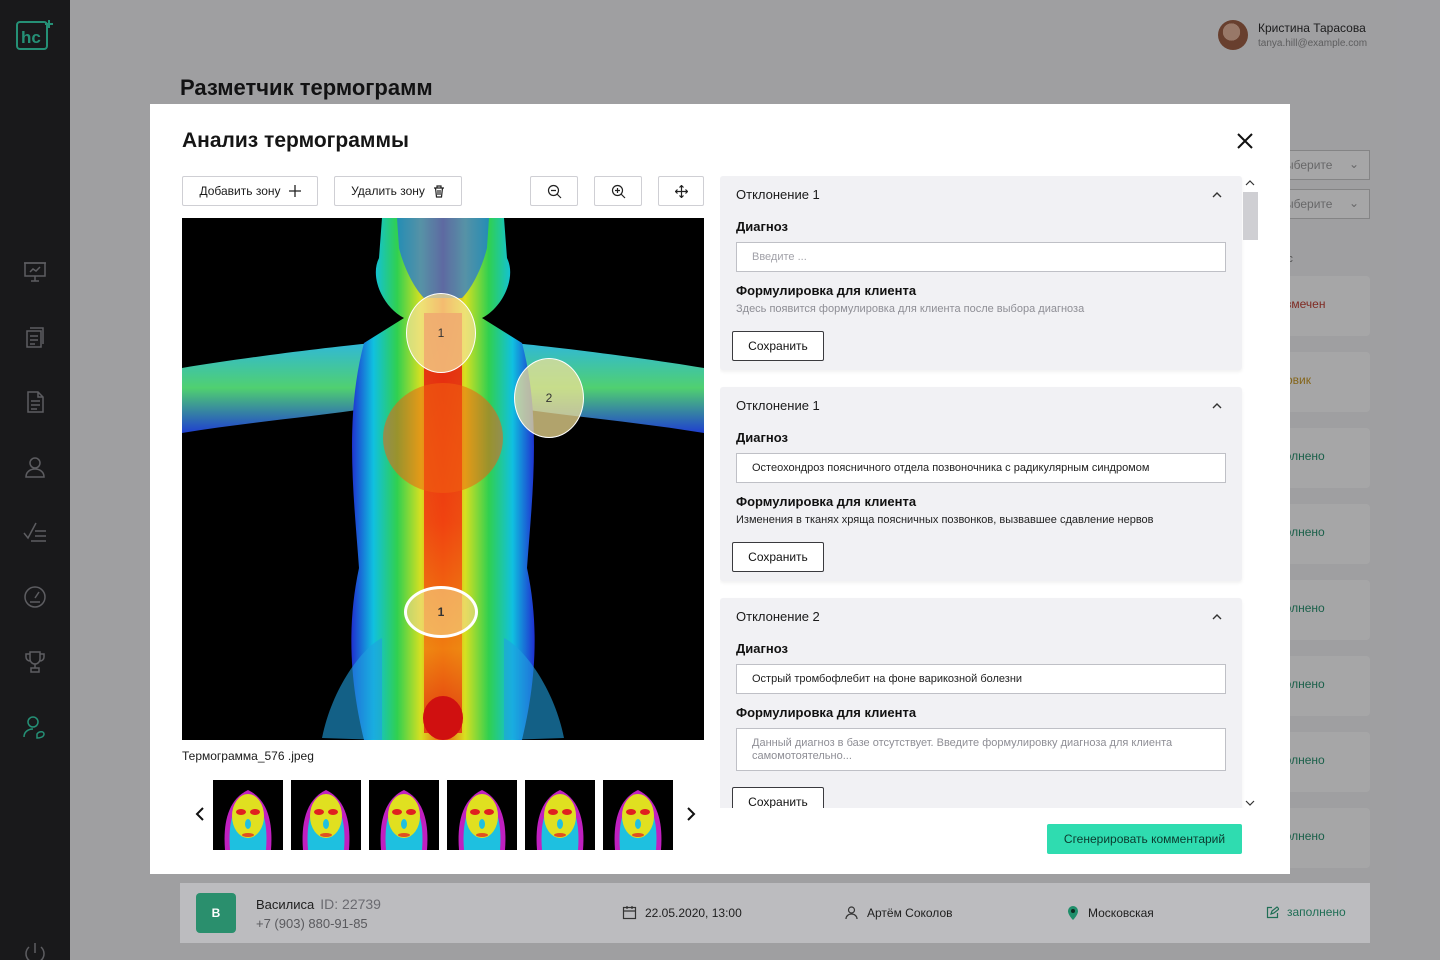 The width and height of the screenshot is (1440, 960). Describe the element at coordinates (294, 191) in the screenshot. I see `plus-icon` at that location.